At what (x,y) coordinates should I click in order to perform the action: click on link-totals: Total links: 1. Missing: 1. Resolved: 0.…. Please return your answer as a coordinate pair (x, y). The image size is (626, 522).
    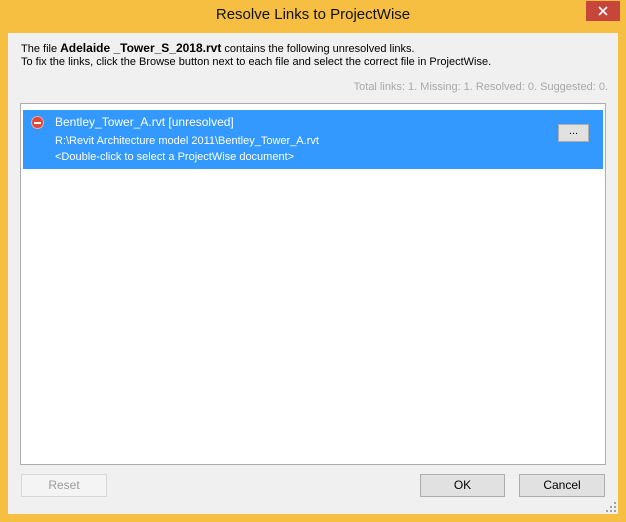
    Looking at the image, I should click on (480, 87).